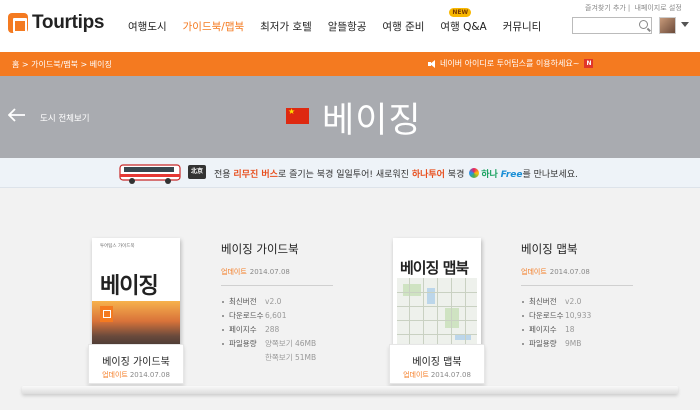 This screenshot has width=700, height=410. Describe the element at coordinates (474, 173) in the screenshot. I see `hana-logo-icon` at that location.